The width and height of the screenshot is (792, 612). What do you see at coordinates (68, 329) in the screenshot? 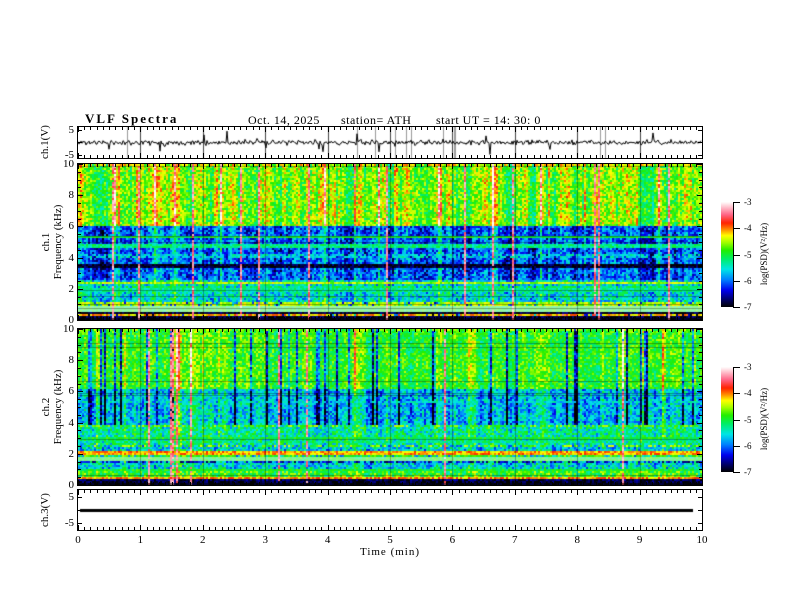
I see `spec-ytick-label: 10` at bounding box center [68, 329].